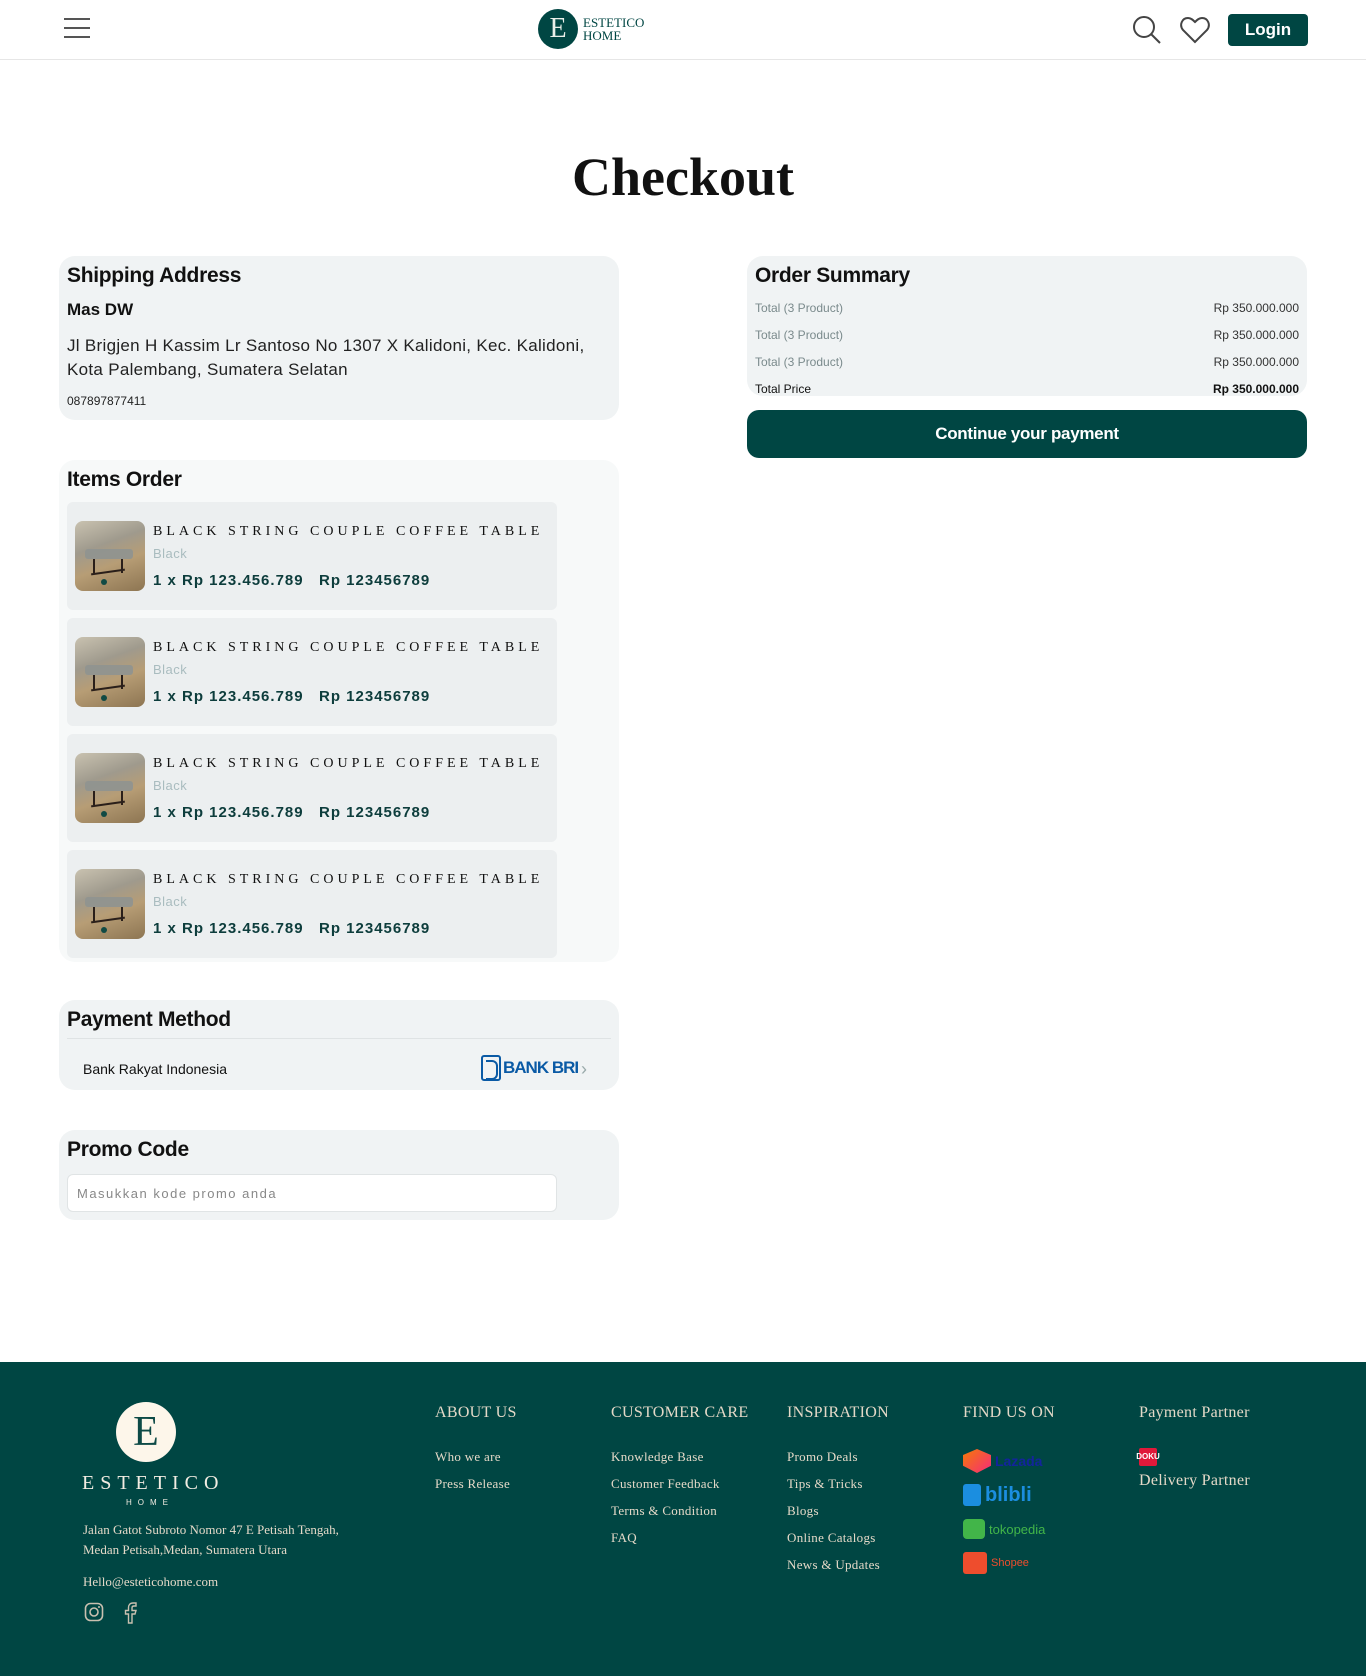 The width and height of the screenshot is (1366, 1676). Describe the element at coordinates (149, 1019) in the screenshot. I see `payment-heading: Payment Method` at that location.